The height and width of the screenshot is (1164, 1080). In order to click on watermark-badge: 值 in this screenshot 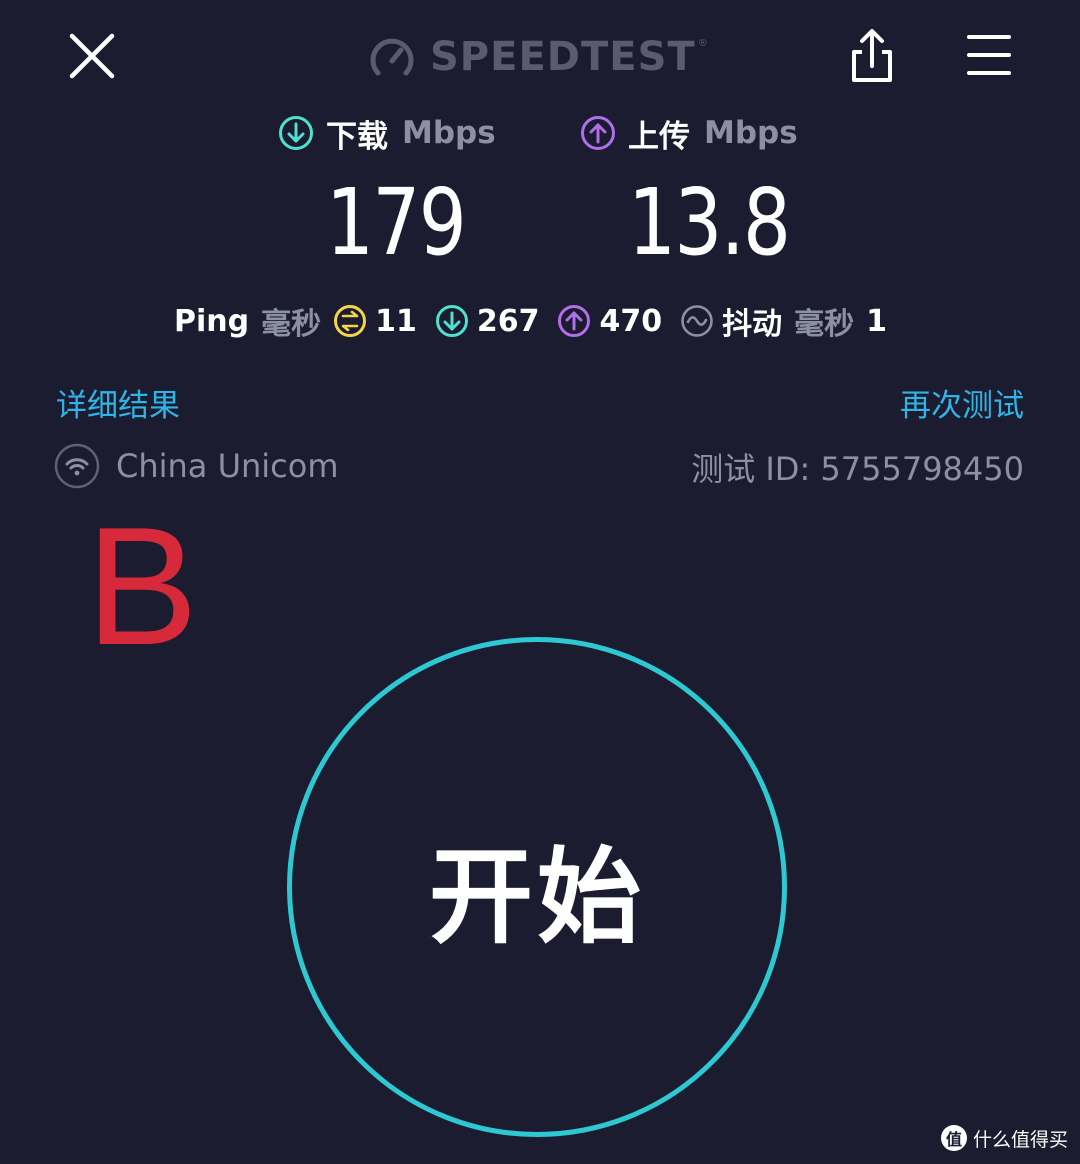, I will do `click(953, 1138)`.